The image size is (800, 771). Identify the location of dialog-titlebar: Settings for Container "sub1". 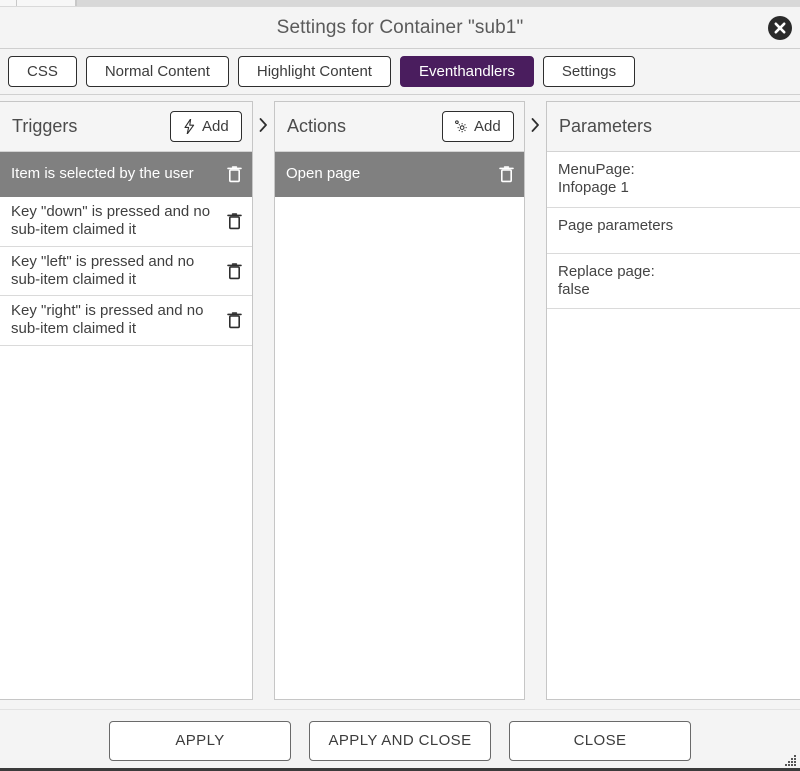
(400, 28).